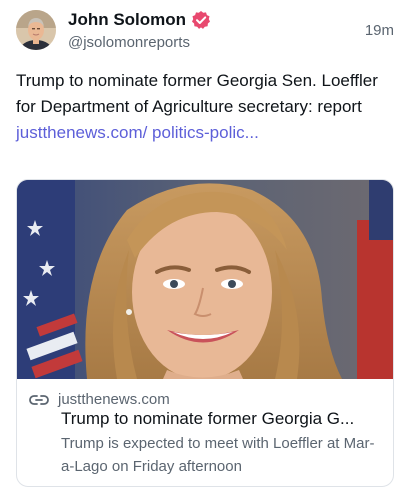 The width and height of the screenshot is (410, 500). What do you see at coordinates (201, 20) in the screenshot?
I see `verified-badge-icon` at bounding box center [201, 20].